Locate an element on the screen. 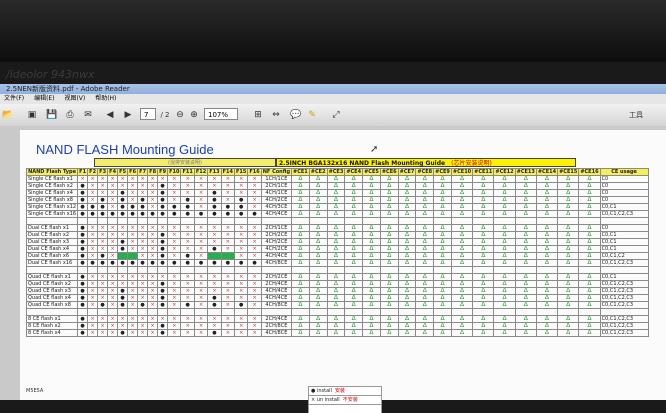 The image size is (666, 413). column-header: #CE13 is located at coordinates (525, 172).